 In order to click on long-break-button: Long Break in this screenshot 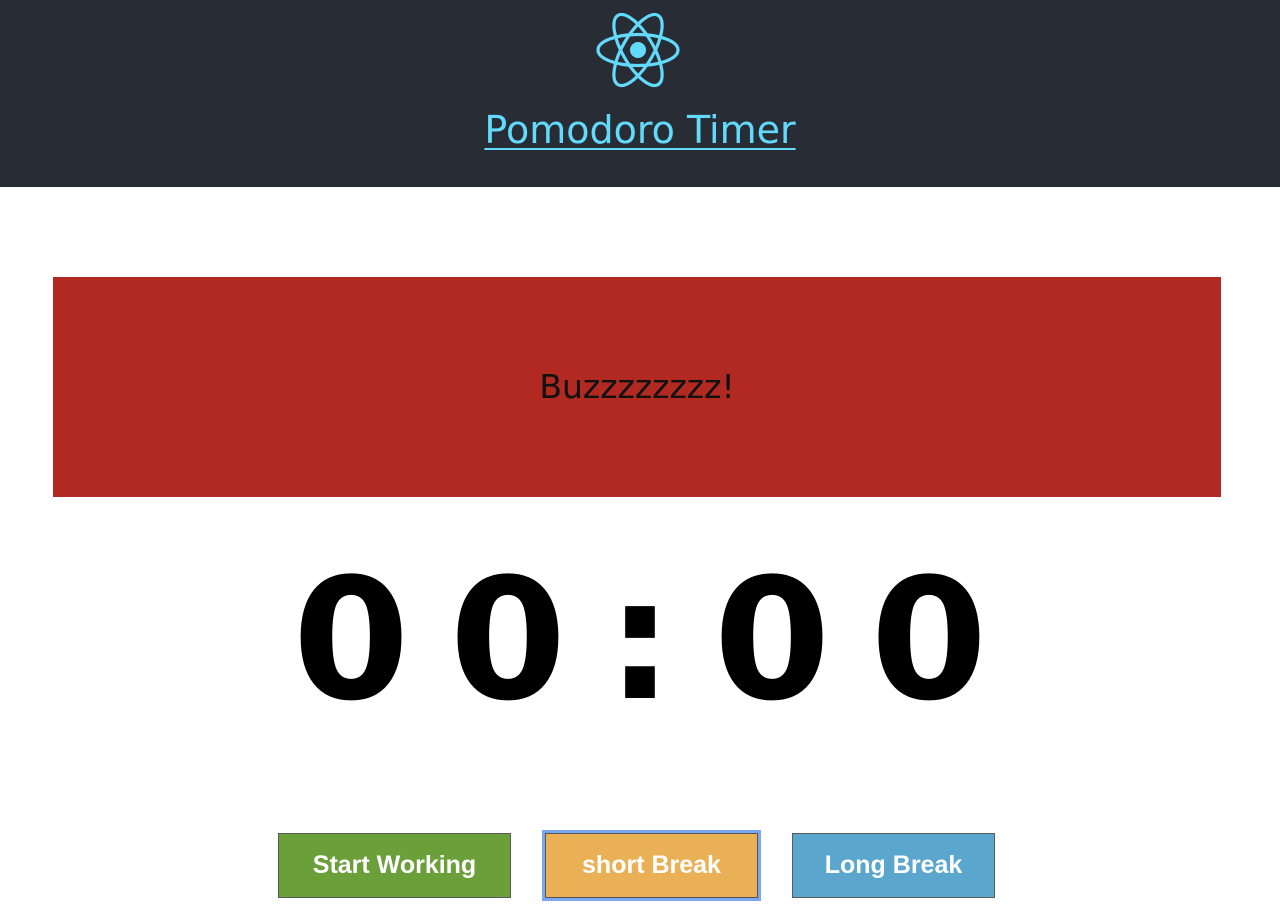, I will do `click(893, 865)`.